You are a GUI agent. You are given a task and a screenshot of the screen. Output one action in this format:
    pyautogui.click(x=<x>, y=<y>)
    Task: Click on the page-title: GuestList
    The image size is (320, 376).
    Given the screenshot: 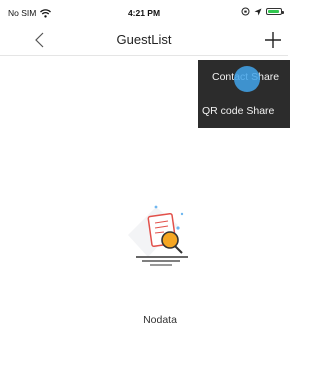 What is the action you would take?
    pyautogui.click(x=144, y=39)
    